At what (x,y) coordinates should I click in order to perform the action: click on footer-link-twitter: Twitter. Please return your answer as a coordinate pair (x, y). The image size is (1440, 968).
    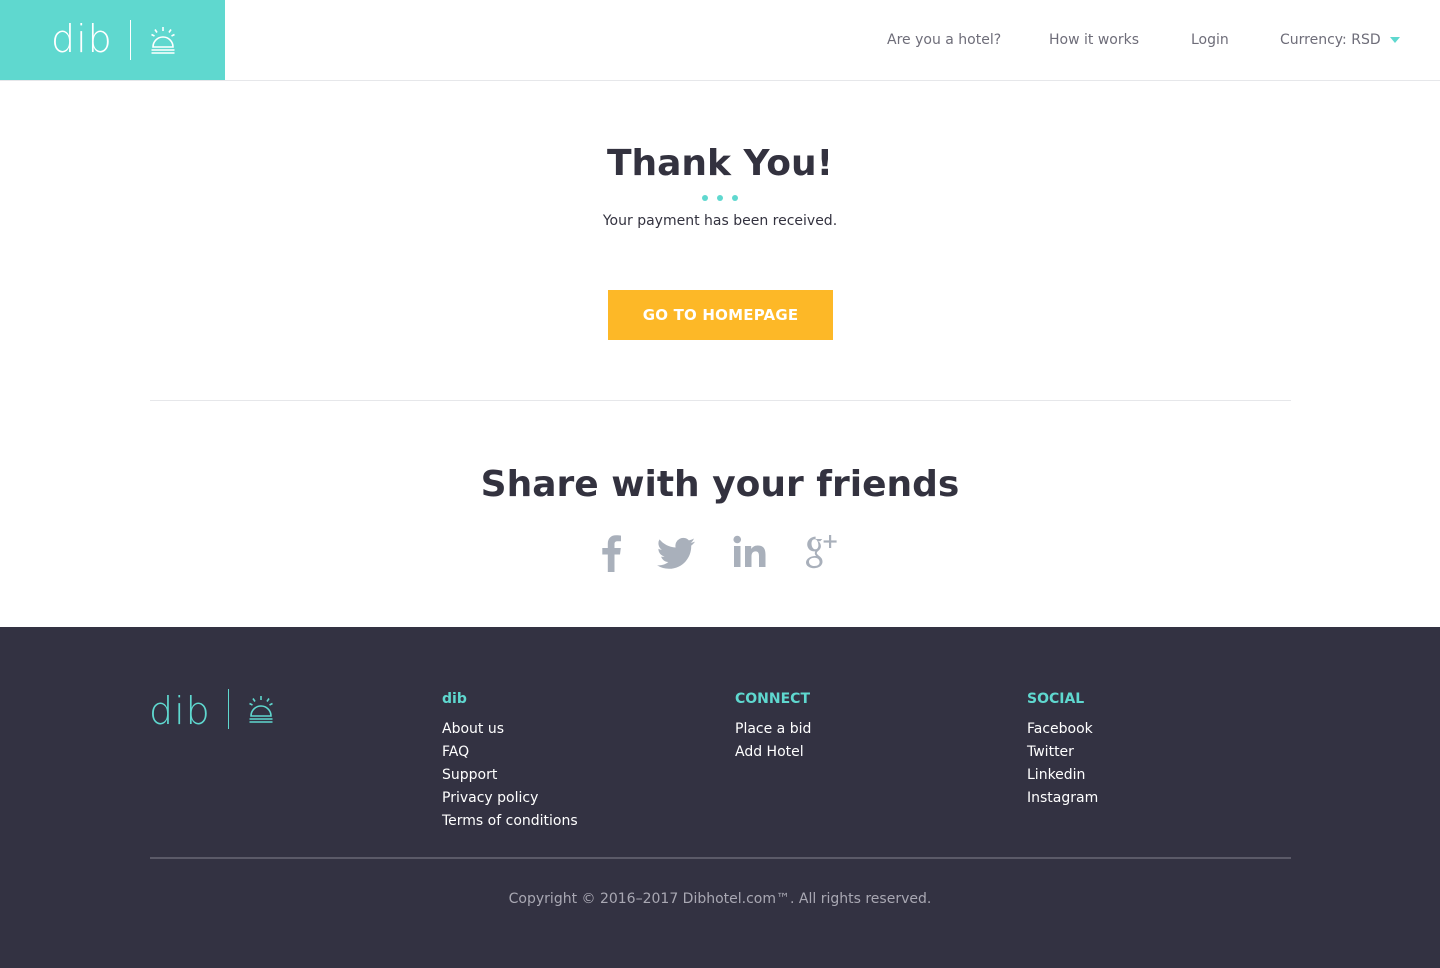
    Looking at the image, I should click on (1062, 752).